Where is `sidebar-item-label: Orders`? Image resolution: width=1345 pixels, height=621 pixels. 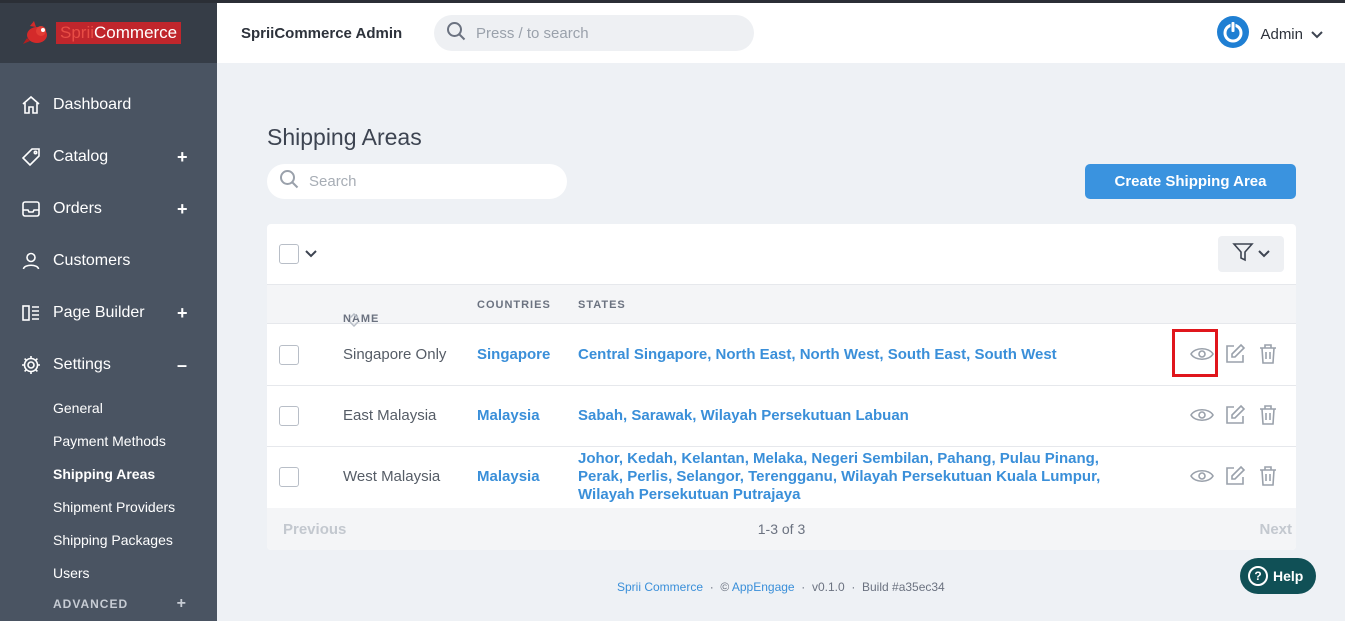 sidebar-item-label: Orders is located at coordinates (77, 208).